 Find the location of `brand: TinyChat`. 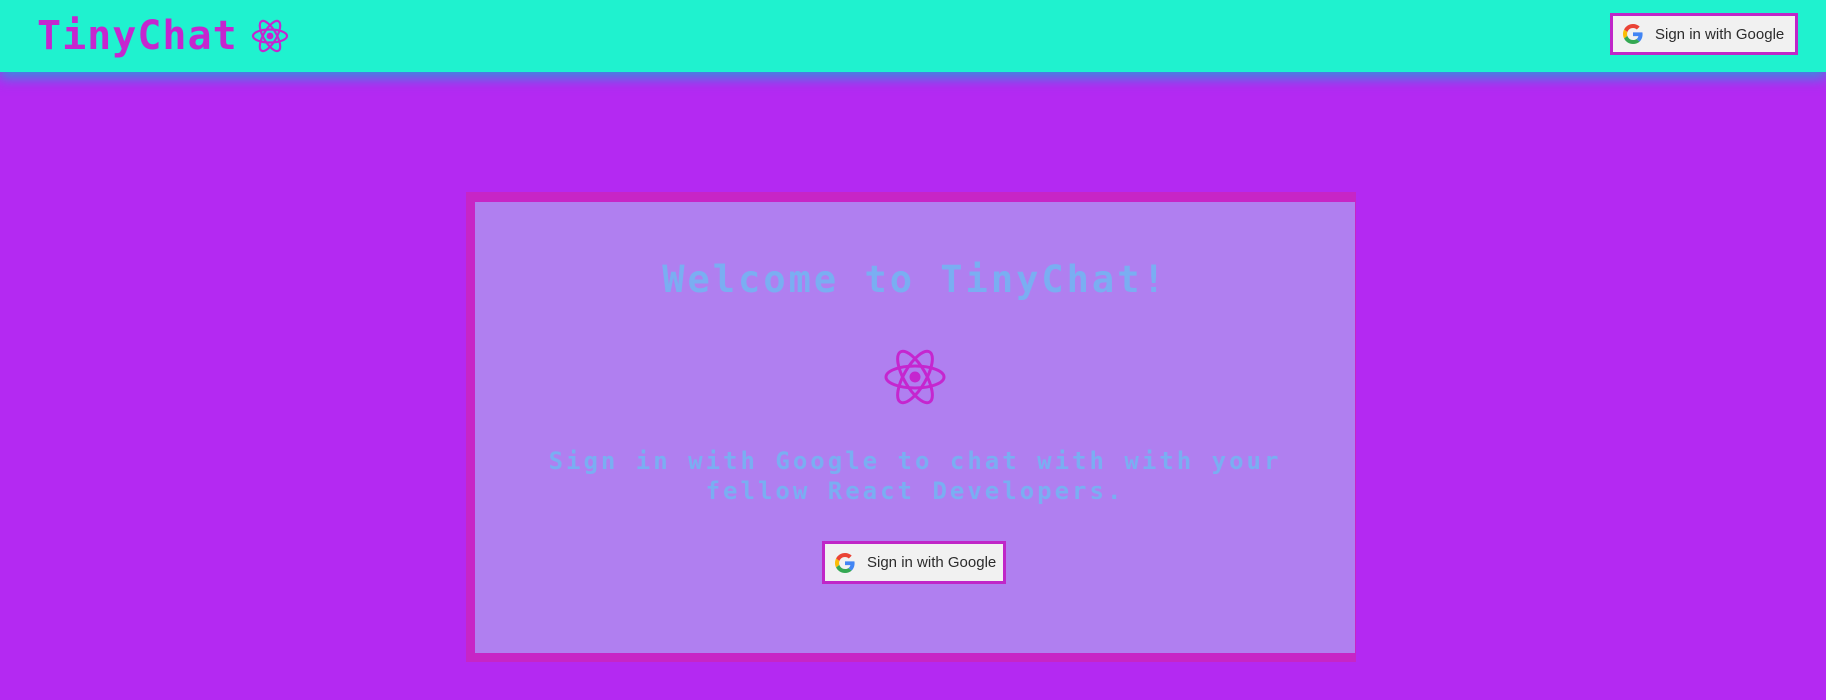

brand: TinyChat is located at coordinates (163, 36).